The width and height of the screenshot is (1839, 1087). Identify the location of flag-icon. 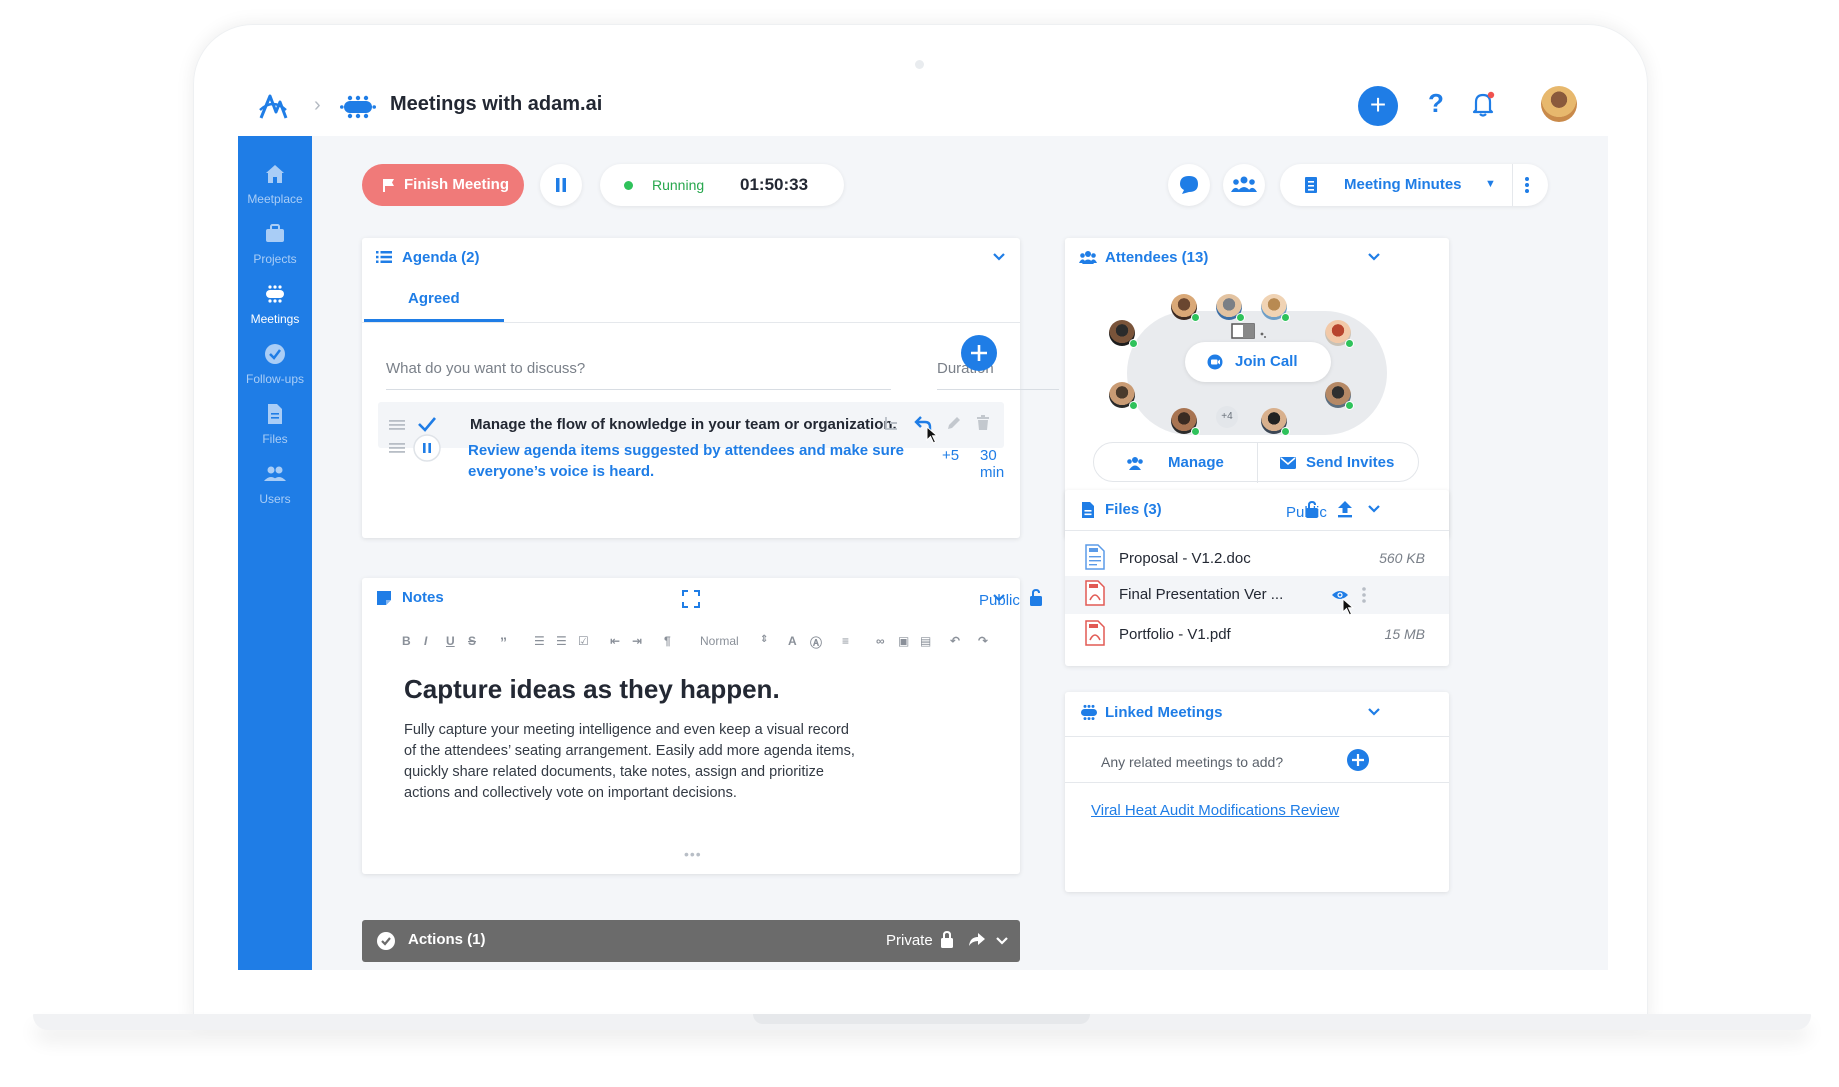
(388, 185).